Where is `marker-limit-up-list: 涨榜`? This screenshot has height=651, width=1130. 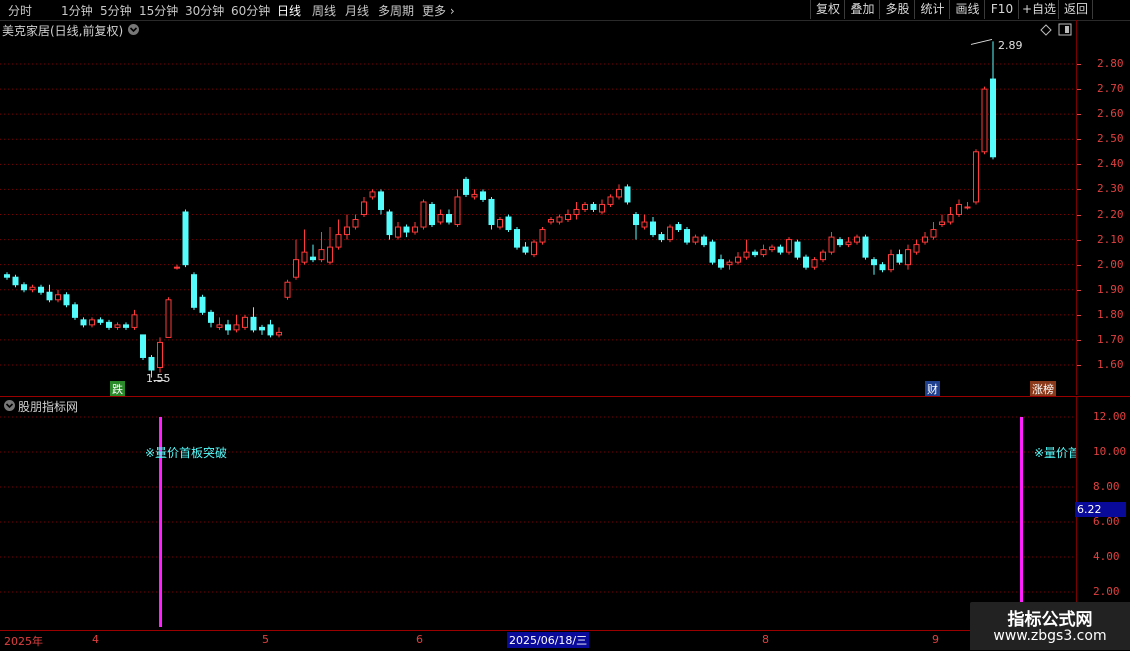
marker-limit-up-list: 涨榜 is located at coordinates (1043, 389).